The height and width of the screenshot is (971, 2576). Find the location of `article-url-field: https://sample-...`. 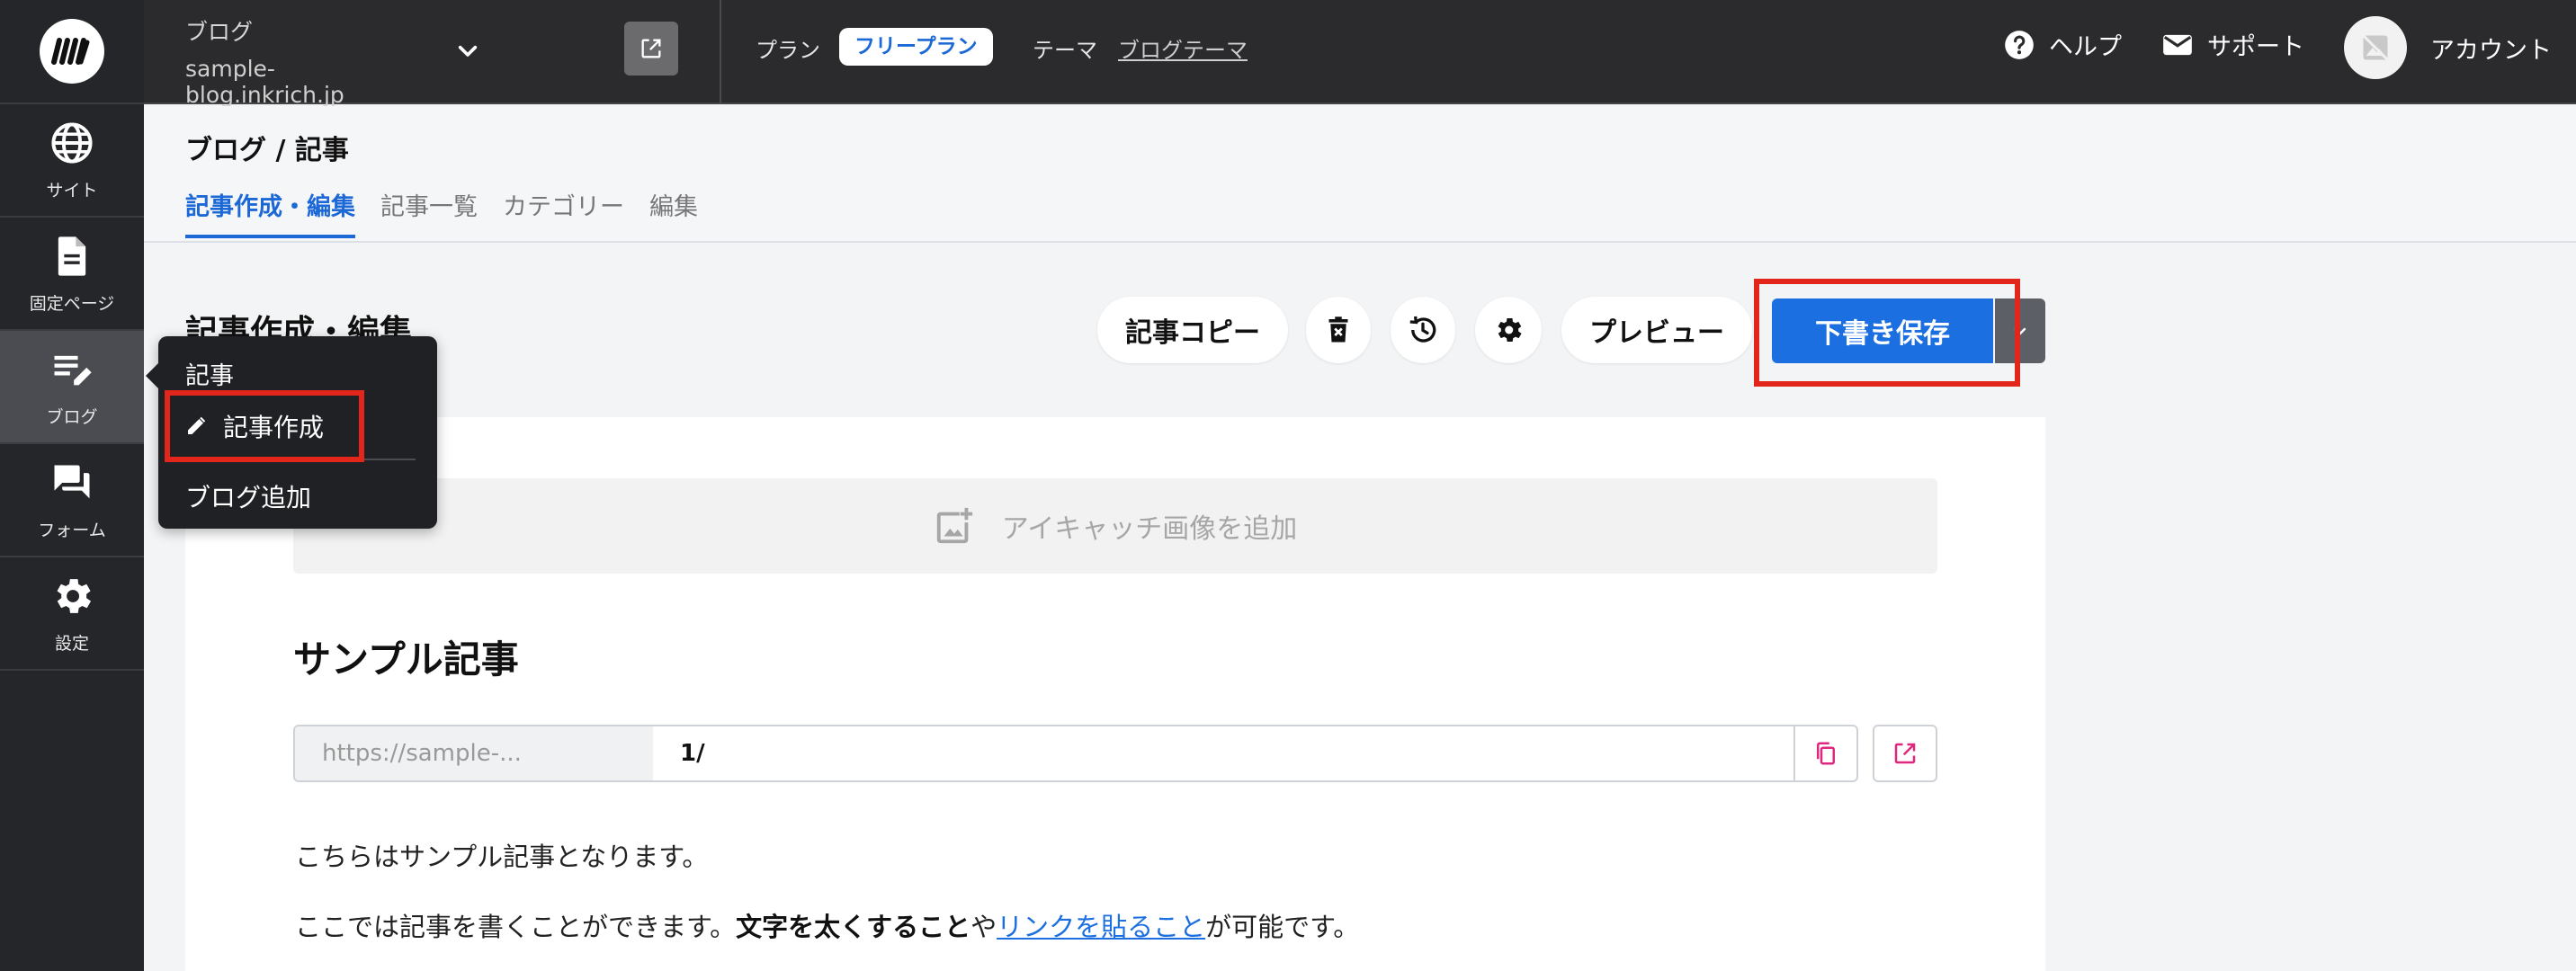

article-url-field: https://sample-... is located at coordinates (1075, 753).